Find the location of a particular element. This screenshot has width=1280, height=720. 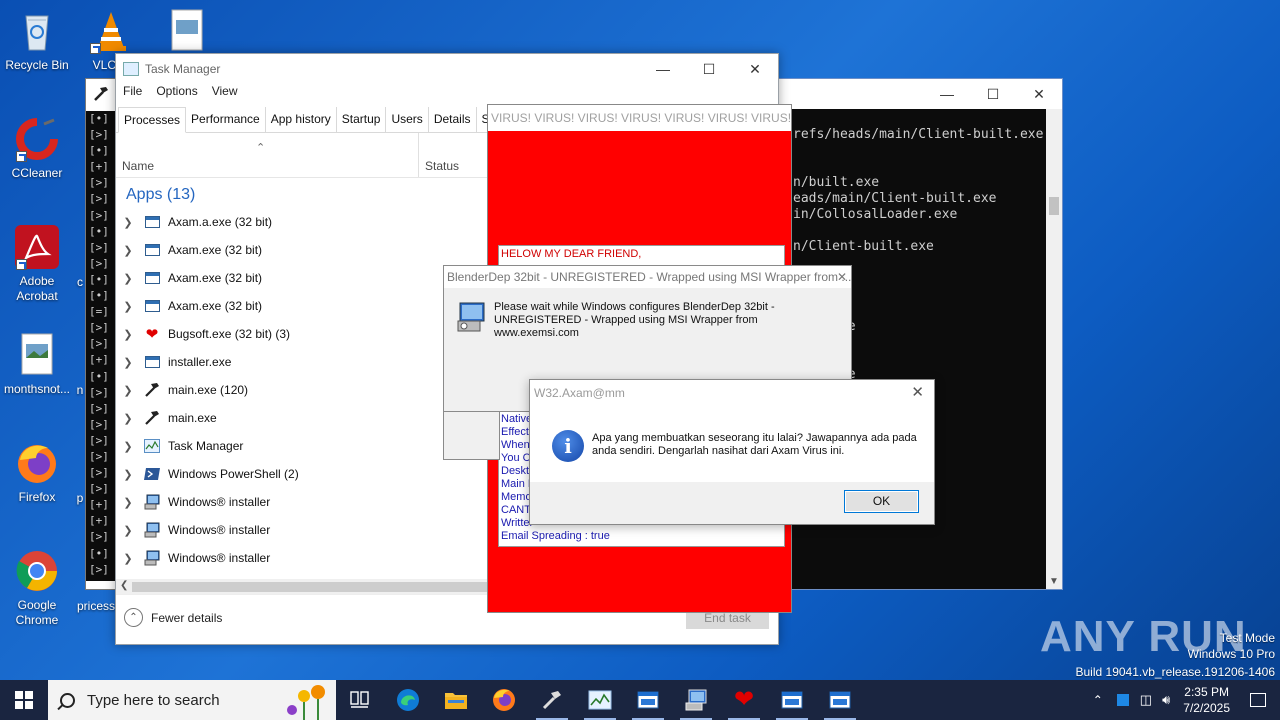

horizontal-scrollbar: ❮ is located at coordinates (302, 587).